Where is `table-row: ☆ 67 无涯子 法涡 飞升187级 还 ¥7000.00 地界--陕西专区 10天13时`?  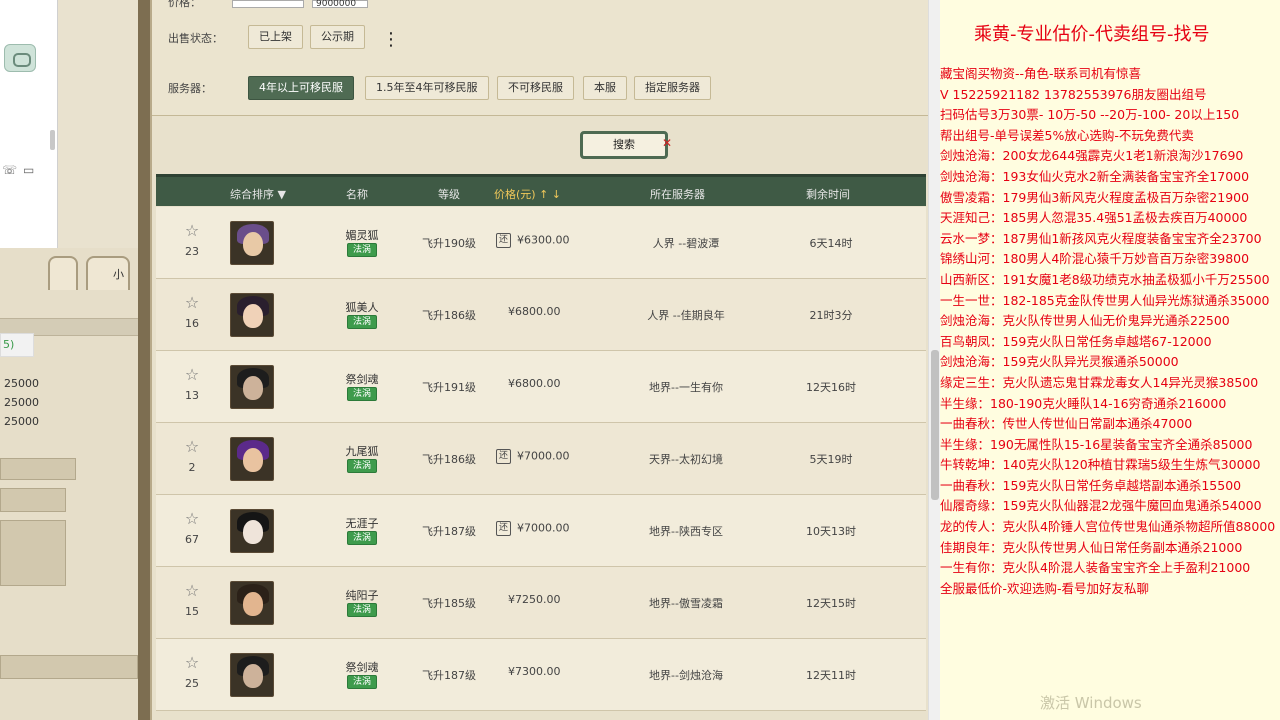
table-row: ☆ 67 无涯子 法涡 飞升187级 还 ¥7000.00 地界--陕西专区 10天13时 is located at coordinates (541, 531).